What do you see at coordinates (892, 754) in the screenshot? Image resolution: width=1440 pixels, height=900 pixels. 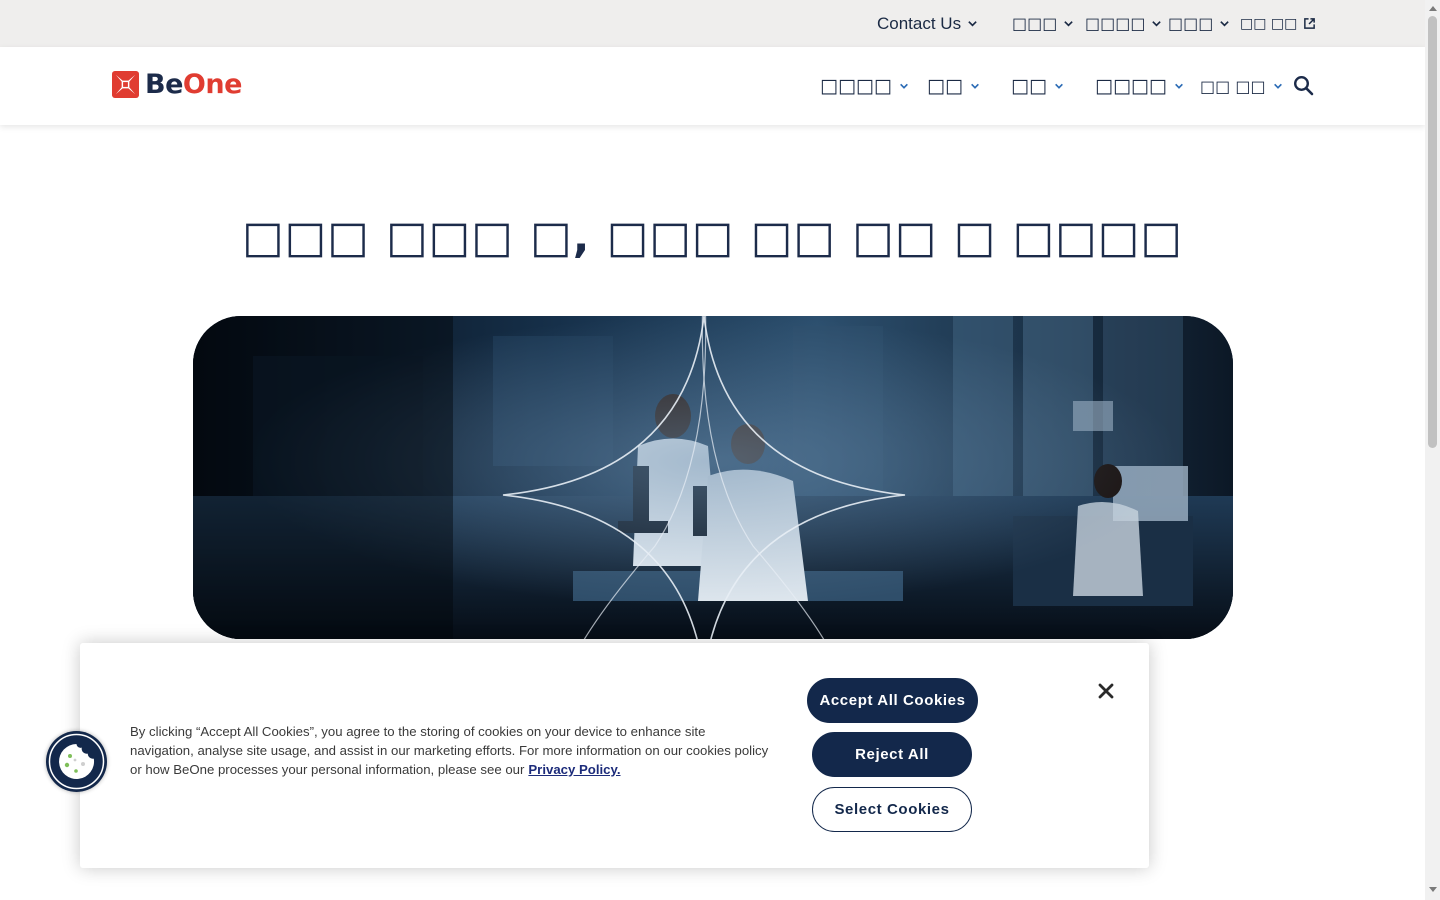 I see `reject-all-cookies-button: Reject All` at bounding box center [892, 754].